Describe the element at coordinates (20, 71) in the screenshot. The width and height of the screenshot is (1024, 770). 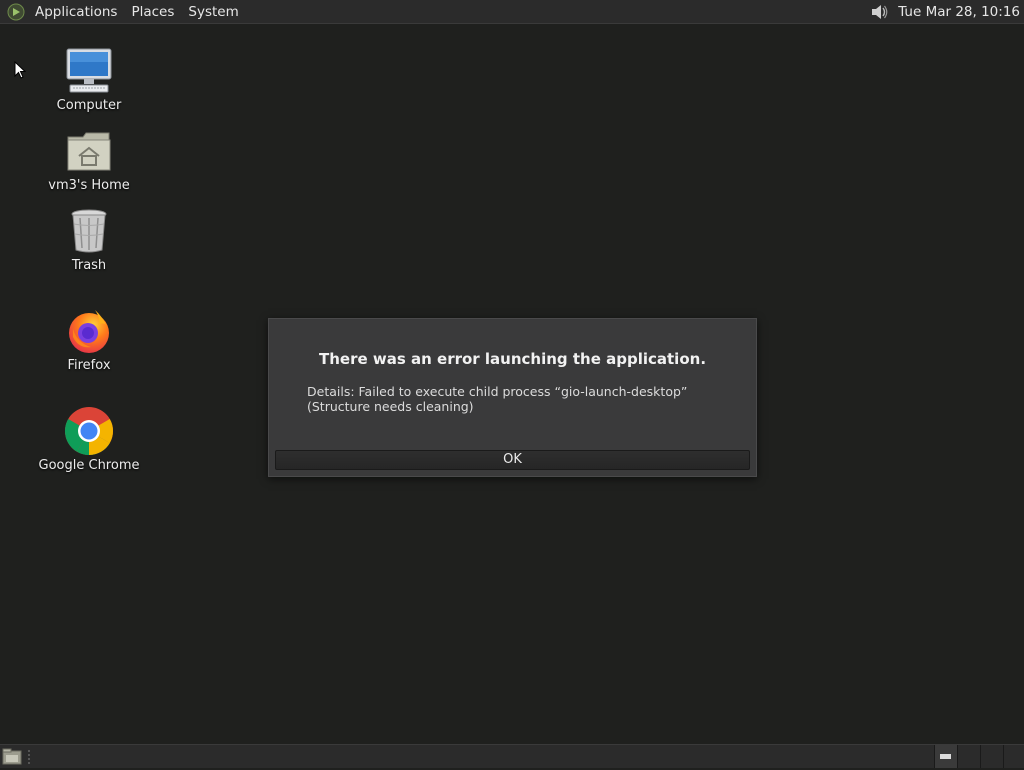
I see `mouse-cursor-icon` at that location.